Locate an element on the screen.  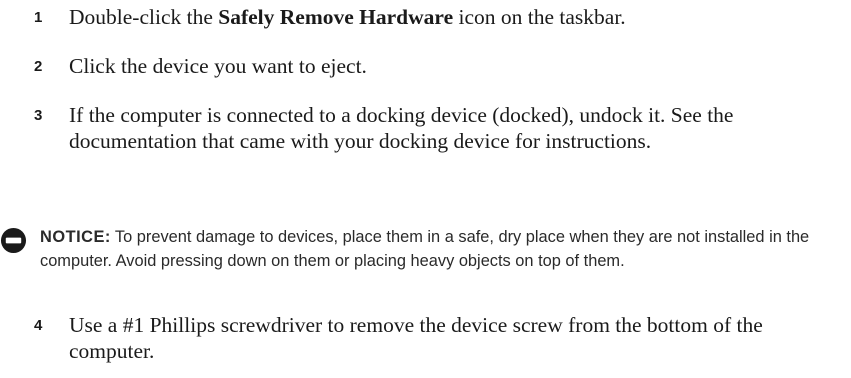
safely-remove-hardware-label: Safely Remove Hardware is located at coordinates (336, 17).